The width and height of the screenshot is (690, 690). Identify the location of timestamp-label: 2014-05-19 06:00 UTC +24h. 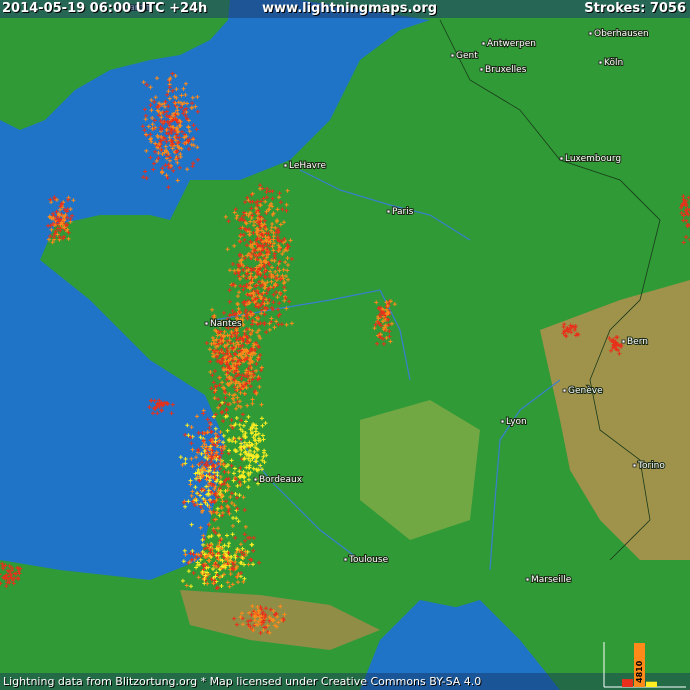
(105, 8).